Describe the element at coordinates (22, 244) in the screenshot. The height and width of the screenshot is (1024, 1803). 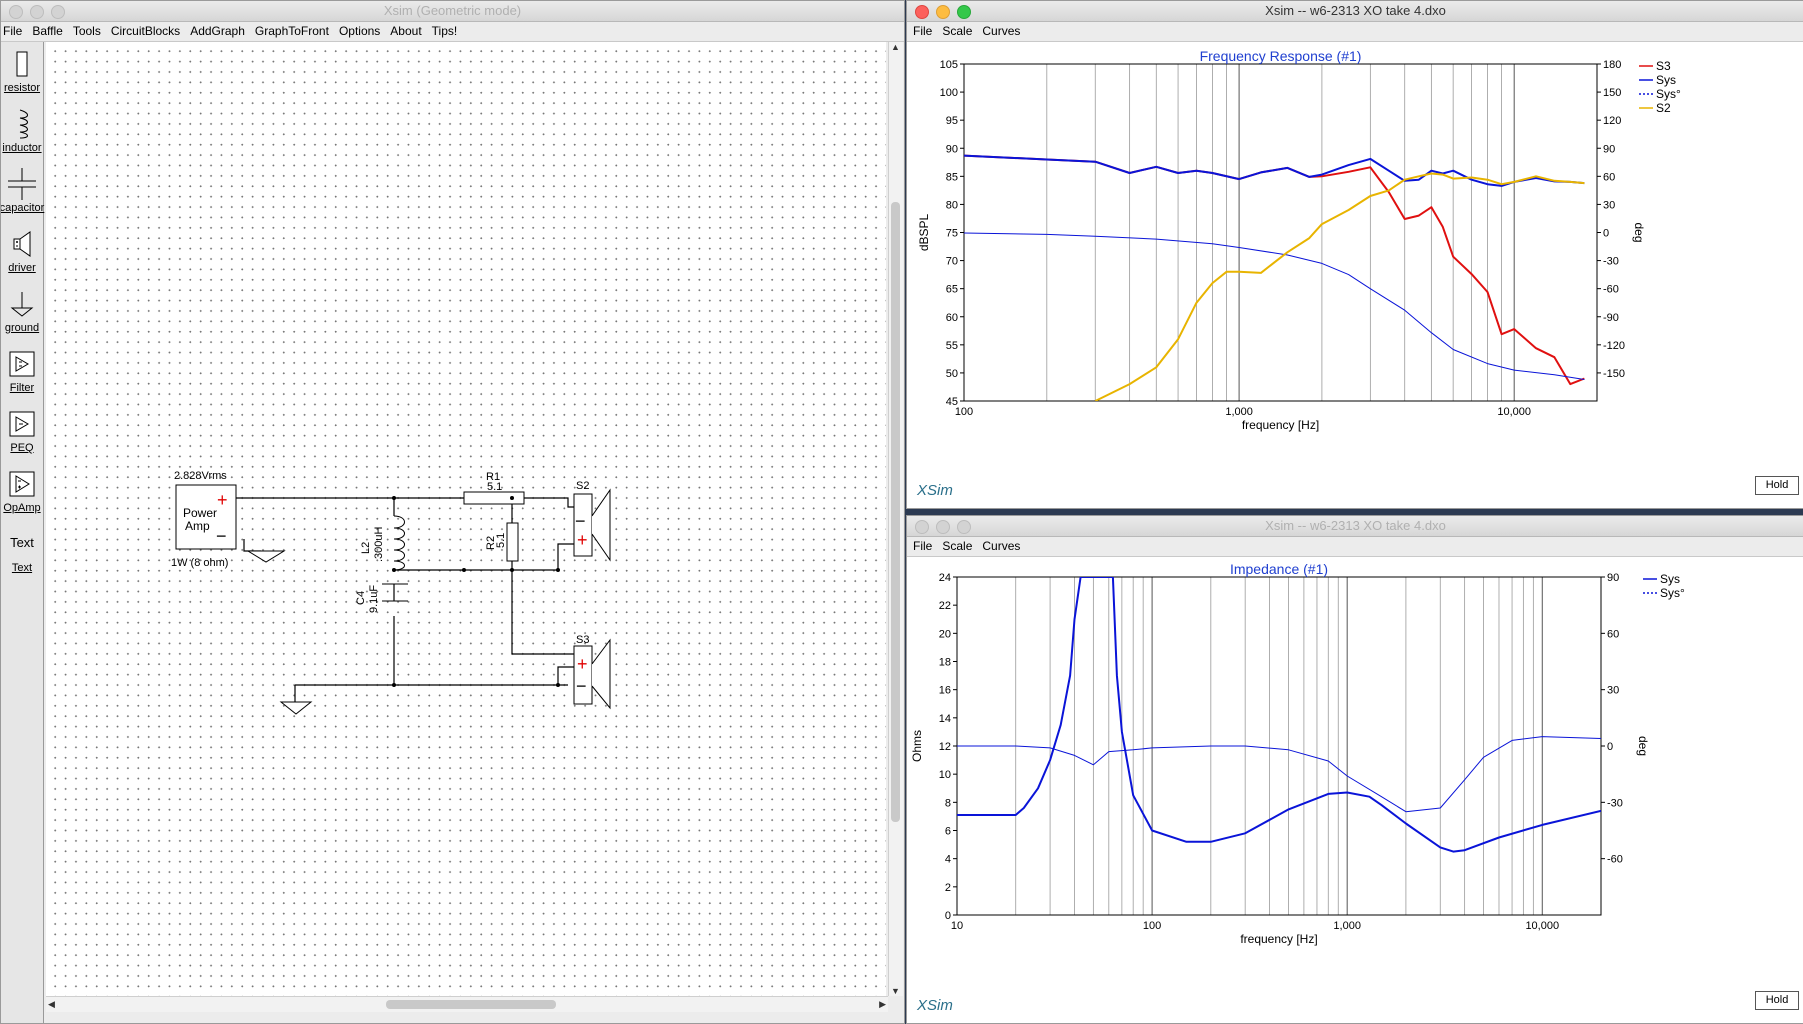
I see `driver-icon` at that location.